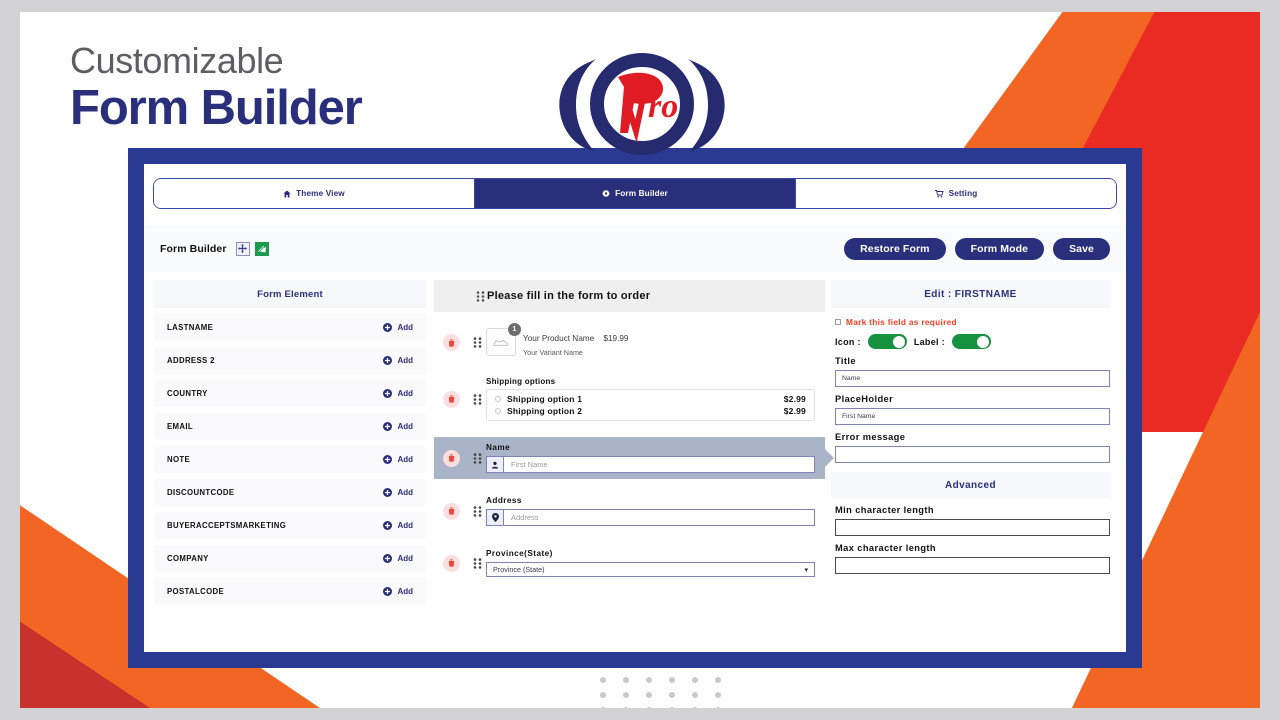  I want to click on element-label: EMAIL, so click(180, 426).